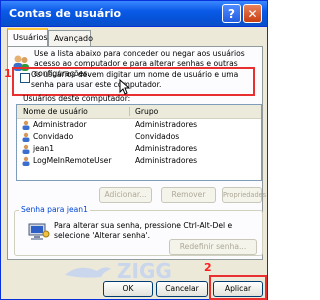 Image resolution: width=320 pixels, height=300 pixels. What do you see at coordinates (65, 13) in the screenshot?
I see `window-title: Contas de usuário` at bounding box center [65, 13].